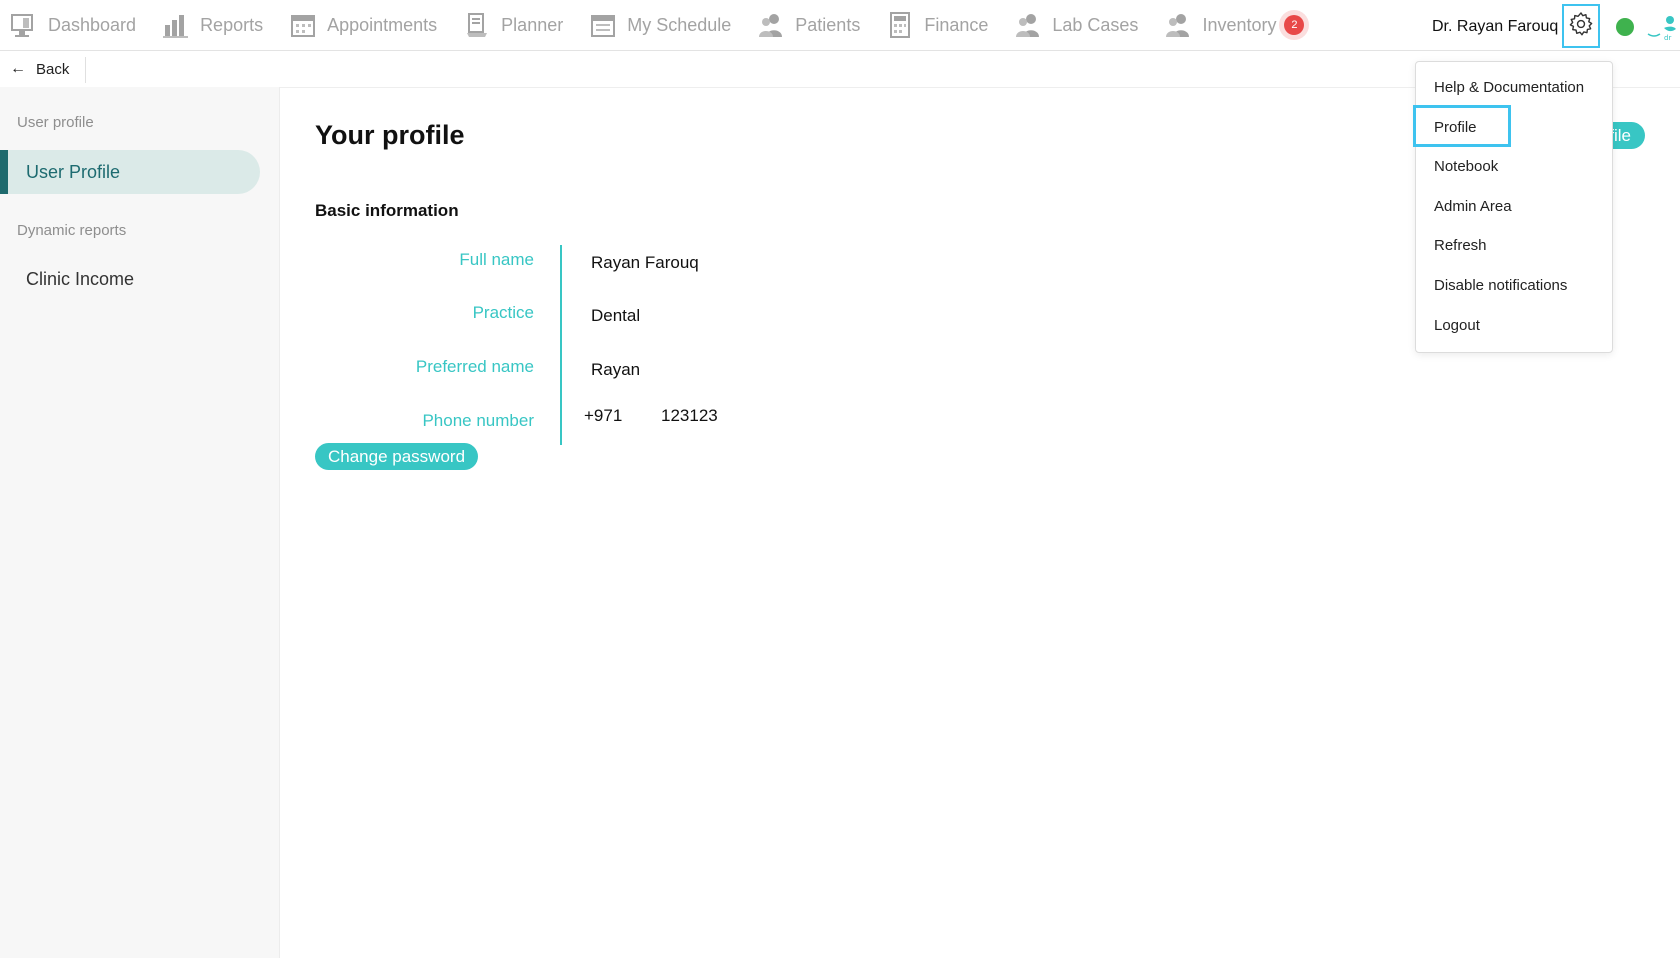 The height and width of the screenshot is (958, 1680). I want to click on menu-item-refresh: Refresh, so click(1460, 245).